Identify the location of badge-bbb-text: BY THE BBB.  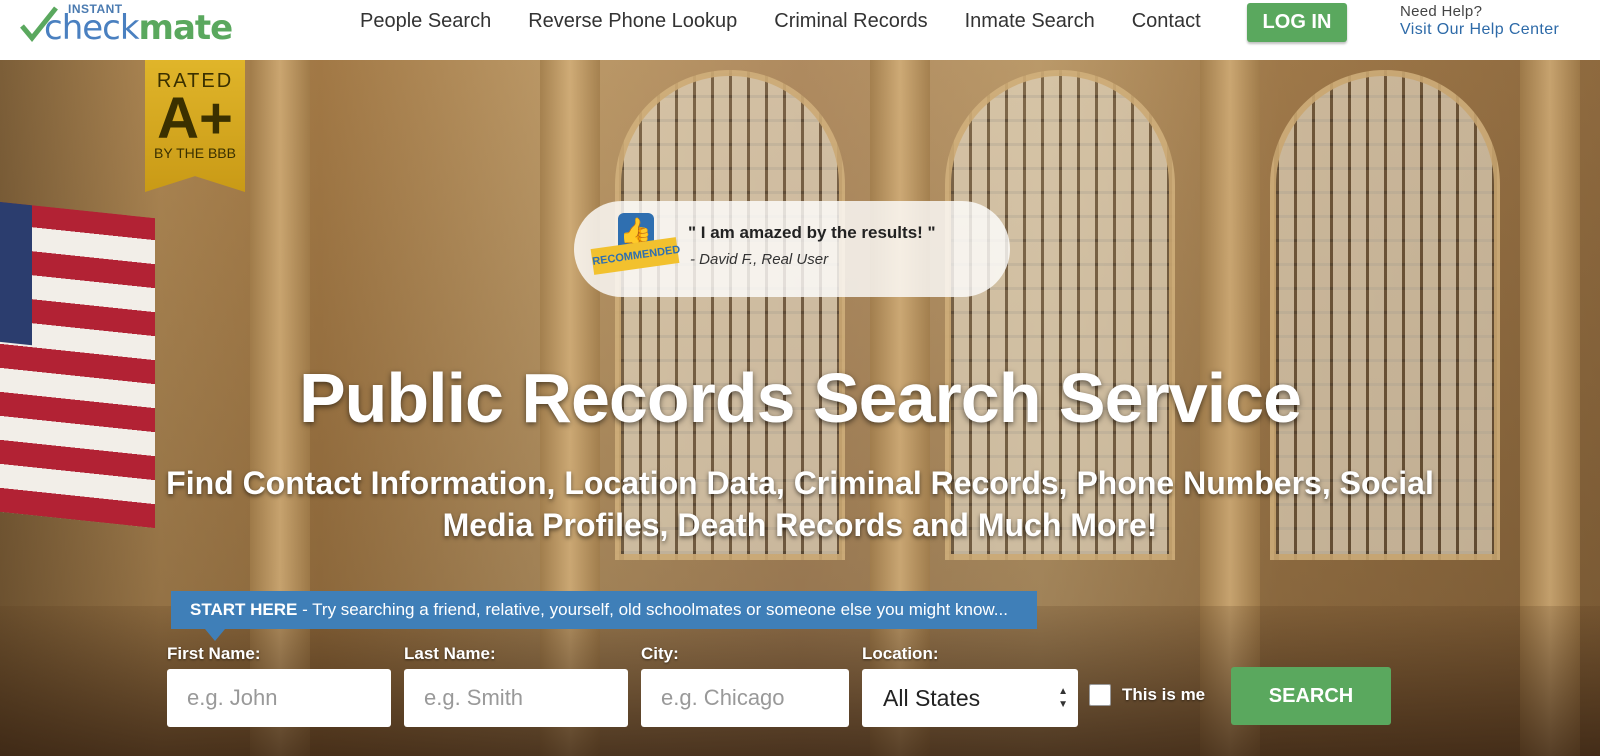
(195, 153).